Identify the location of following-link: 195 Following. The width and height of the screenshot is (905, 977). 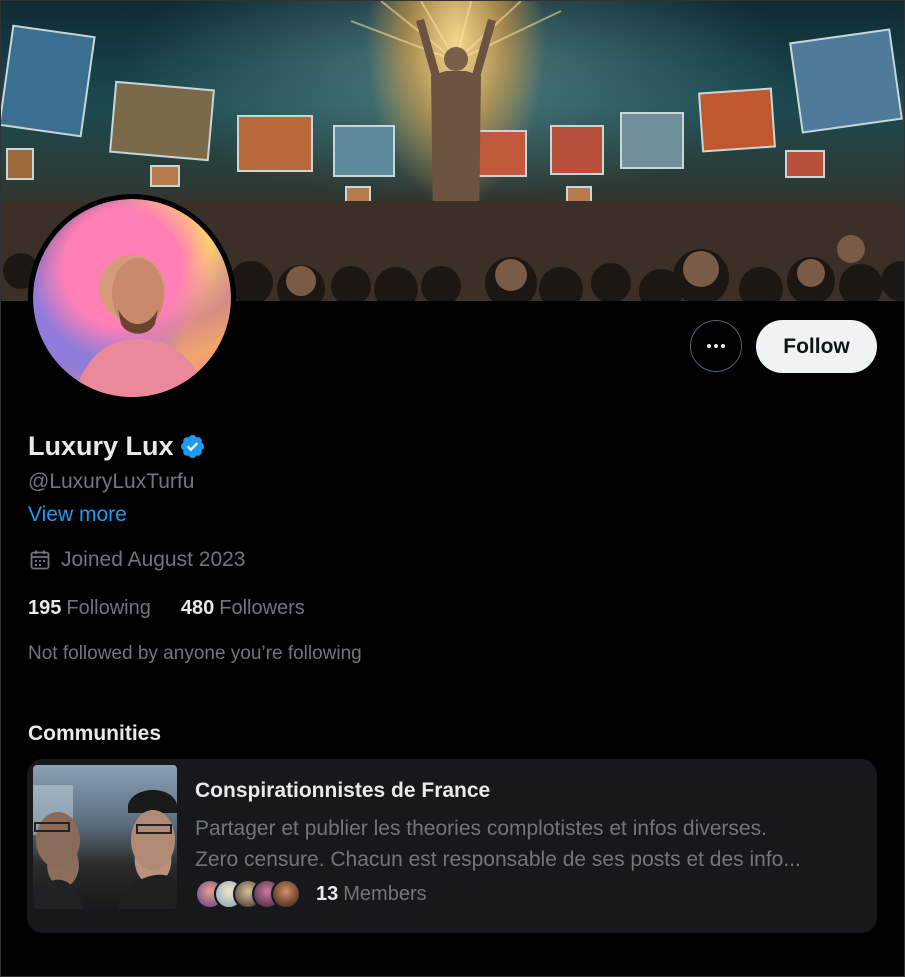
(89, 608).